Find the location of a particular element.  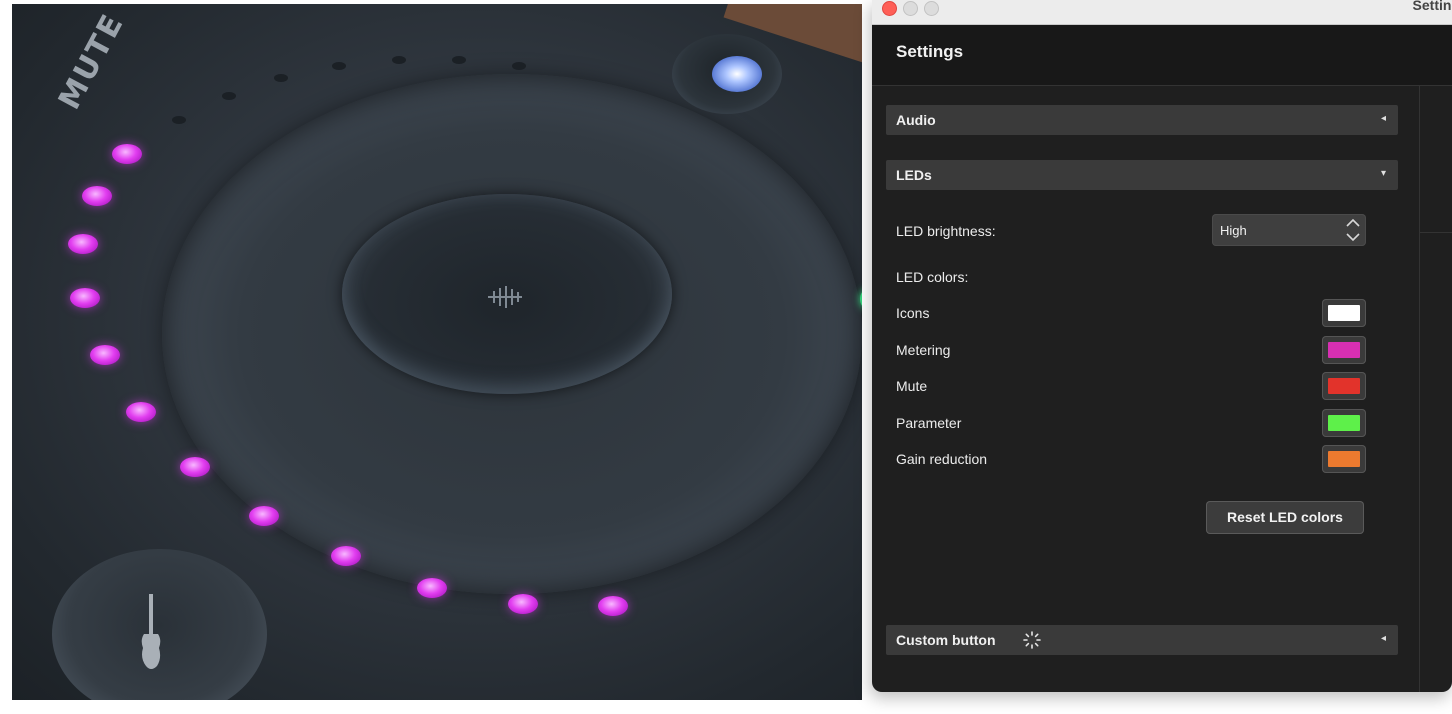

blue-led-icon is located at coordinates (737, 74).